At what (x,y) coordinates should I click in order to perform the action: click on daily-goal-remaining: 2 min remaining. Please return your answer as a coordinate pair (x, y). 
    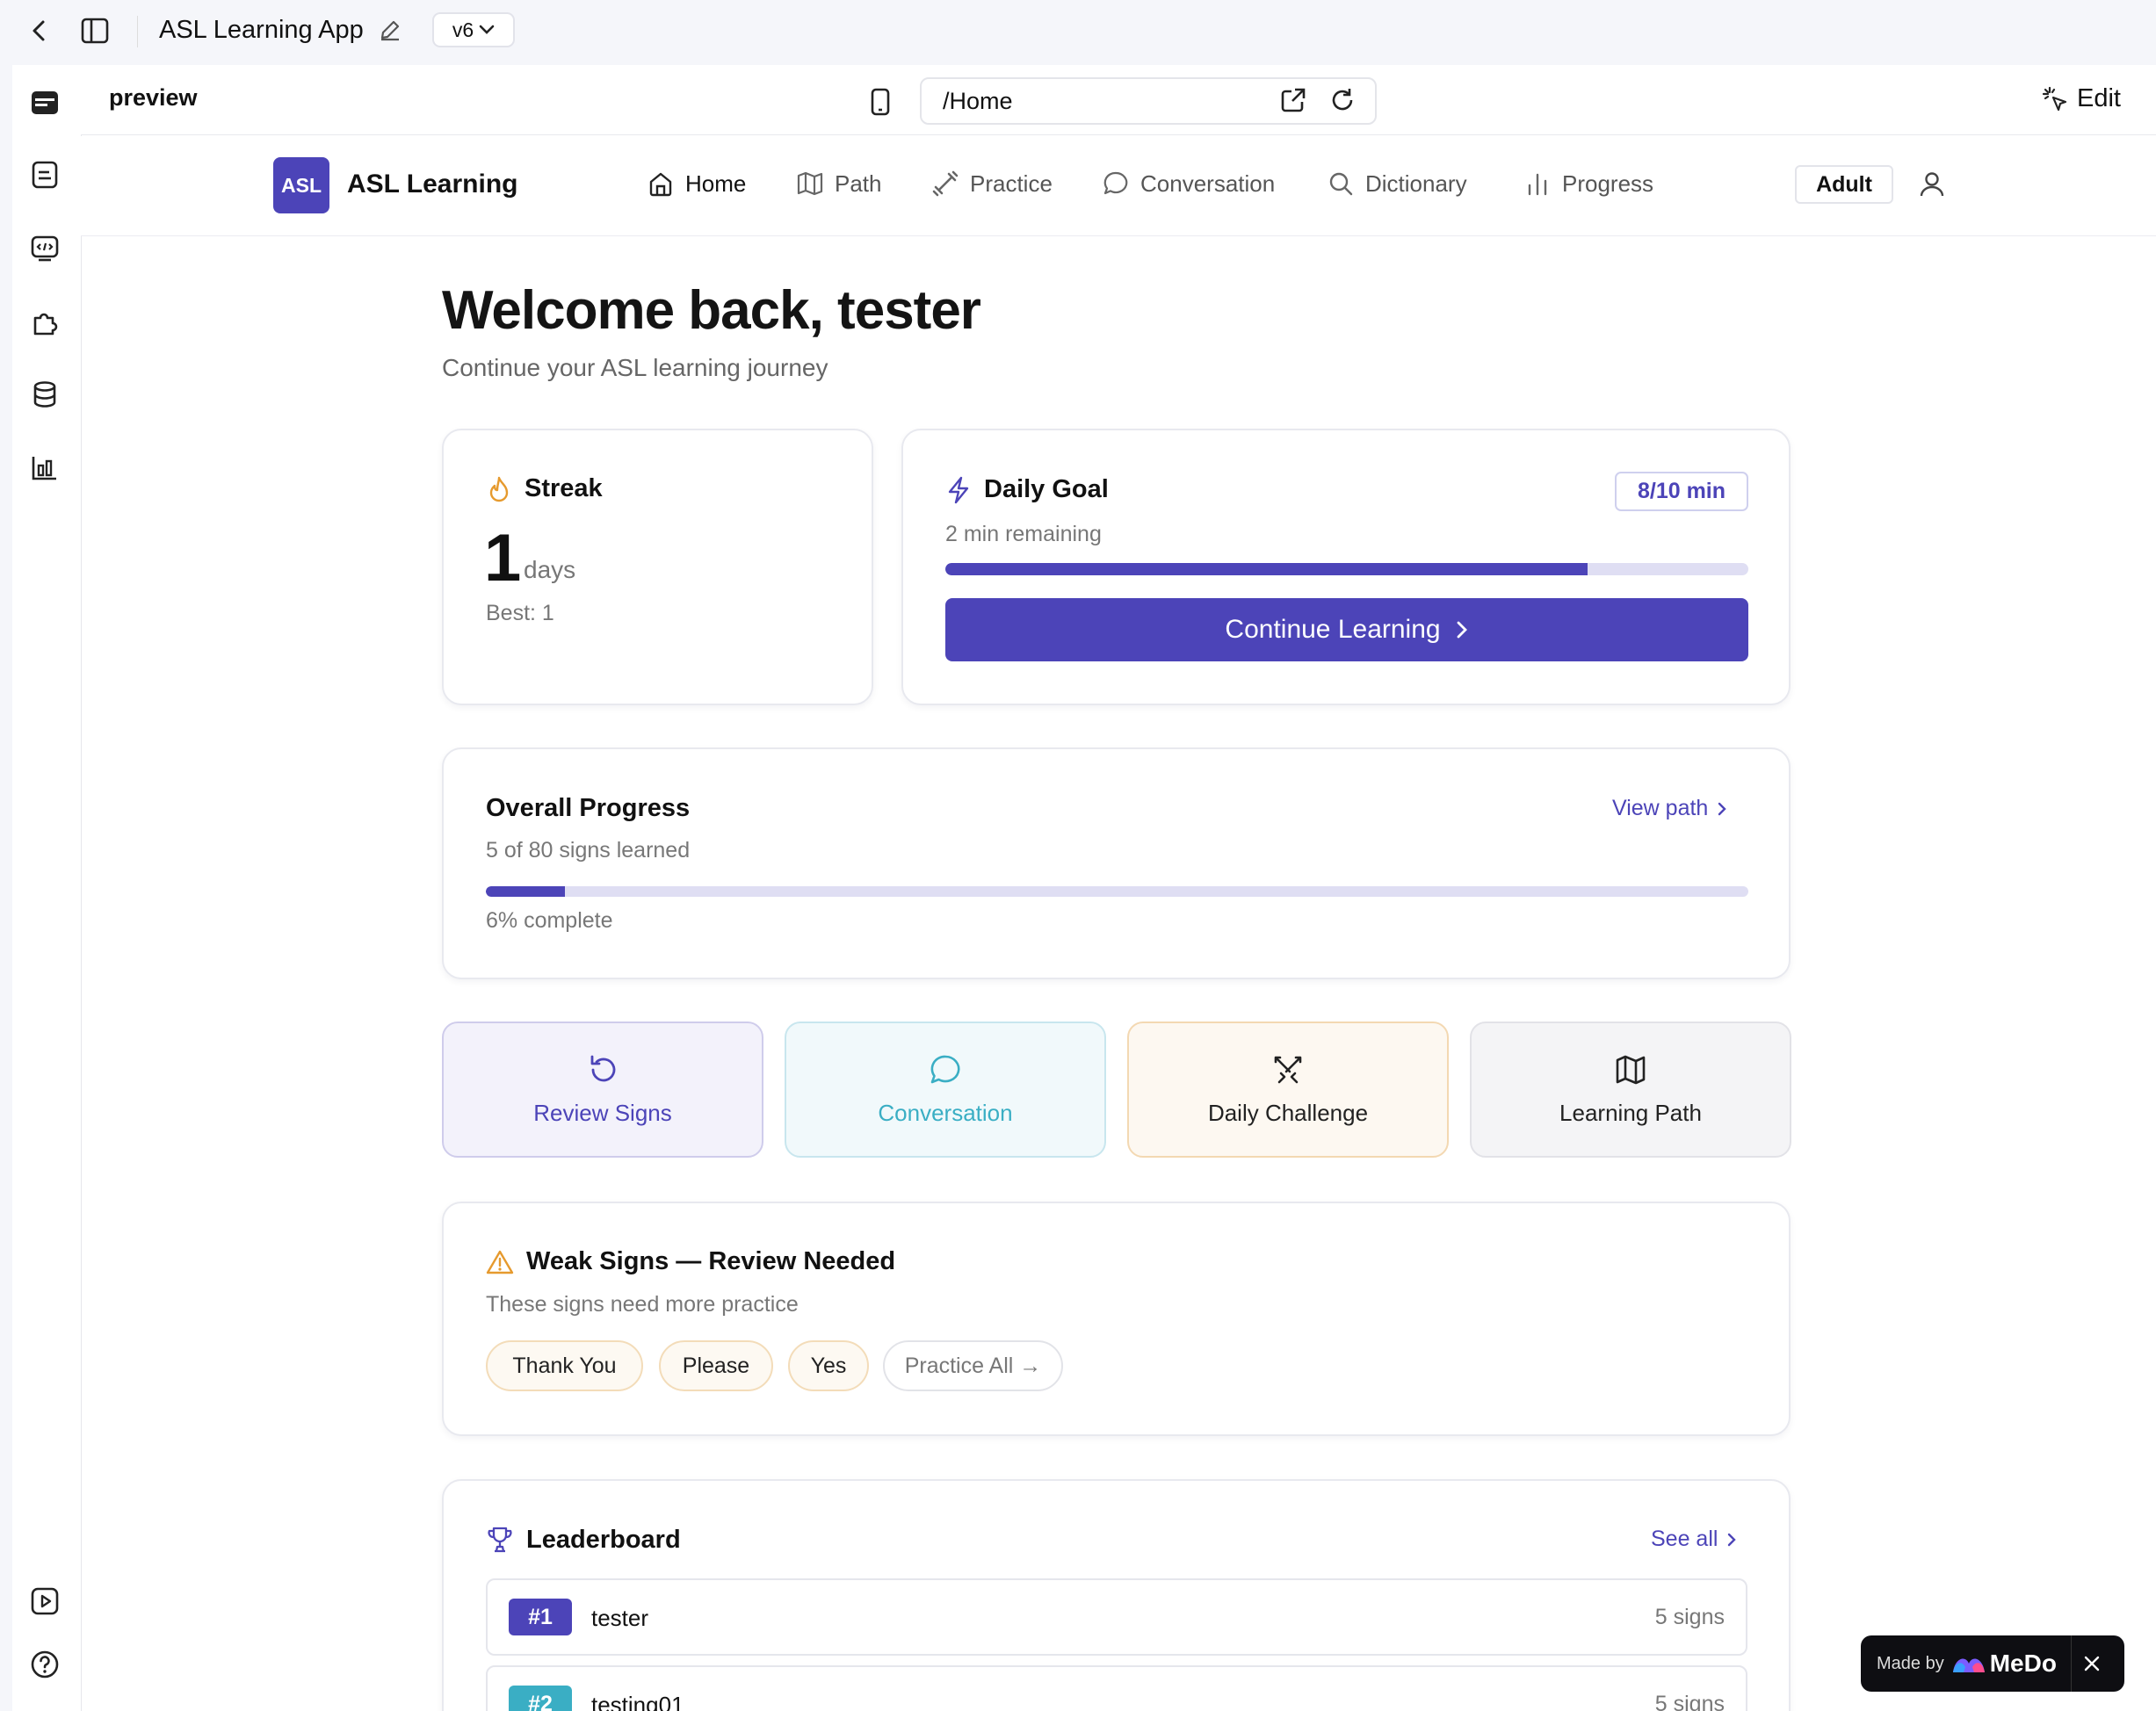
    Looking at the image, I should click on (1023, 534).